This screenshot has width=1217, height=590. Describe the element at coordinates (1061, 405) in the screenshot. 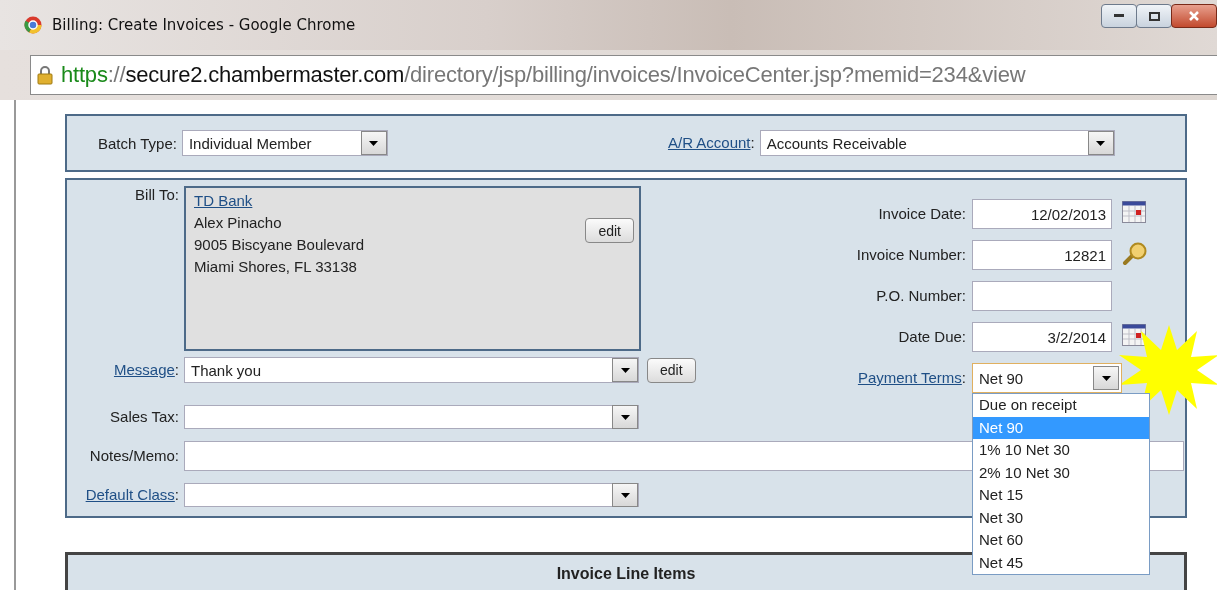

I see `dropdown-option: Due on receipt` at that location.